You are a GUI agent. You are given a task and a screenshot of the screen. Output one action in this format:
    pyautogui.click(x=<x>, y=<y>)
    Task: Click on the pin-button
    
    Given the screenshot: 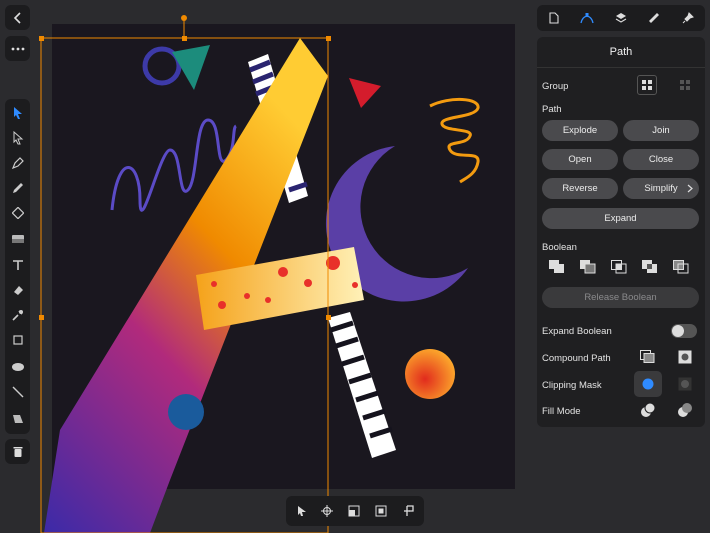 What is the action you would take?
    pyautogui.click(x=408, y=511)
    